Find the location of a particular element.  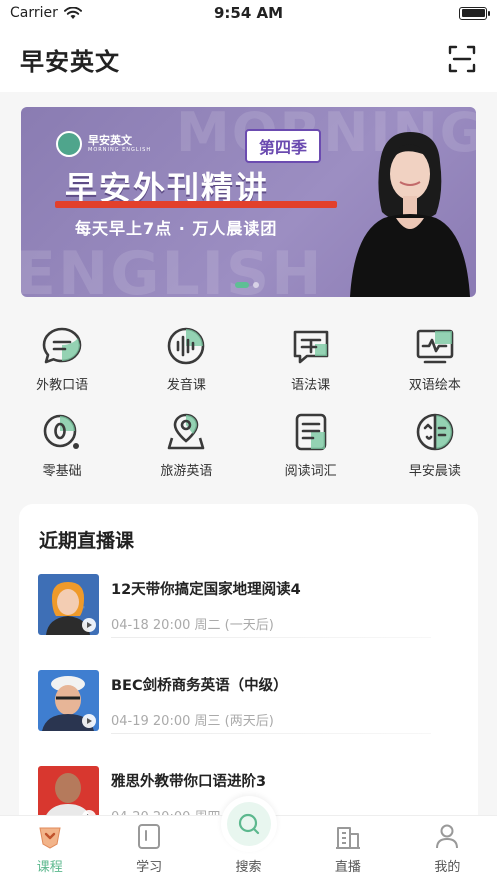

tab-label: 搜索 is located at coordinates (248, 867).